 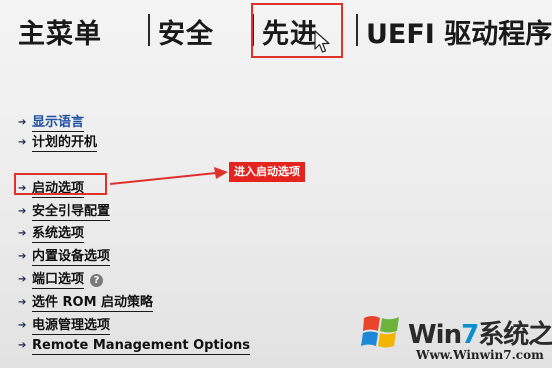 What do you see at coordinates (58, 234) in the screenshot?
I see `menu-item-label: 系统选项` at bounding box center [58, 234].